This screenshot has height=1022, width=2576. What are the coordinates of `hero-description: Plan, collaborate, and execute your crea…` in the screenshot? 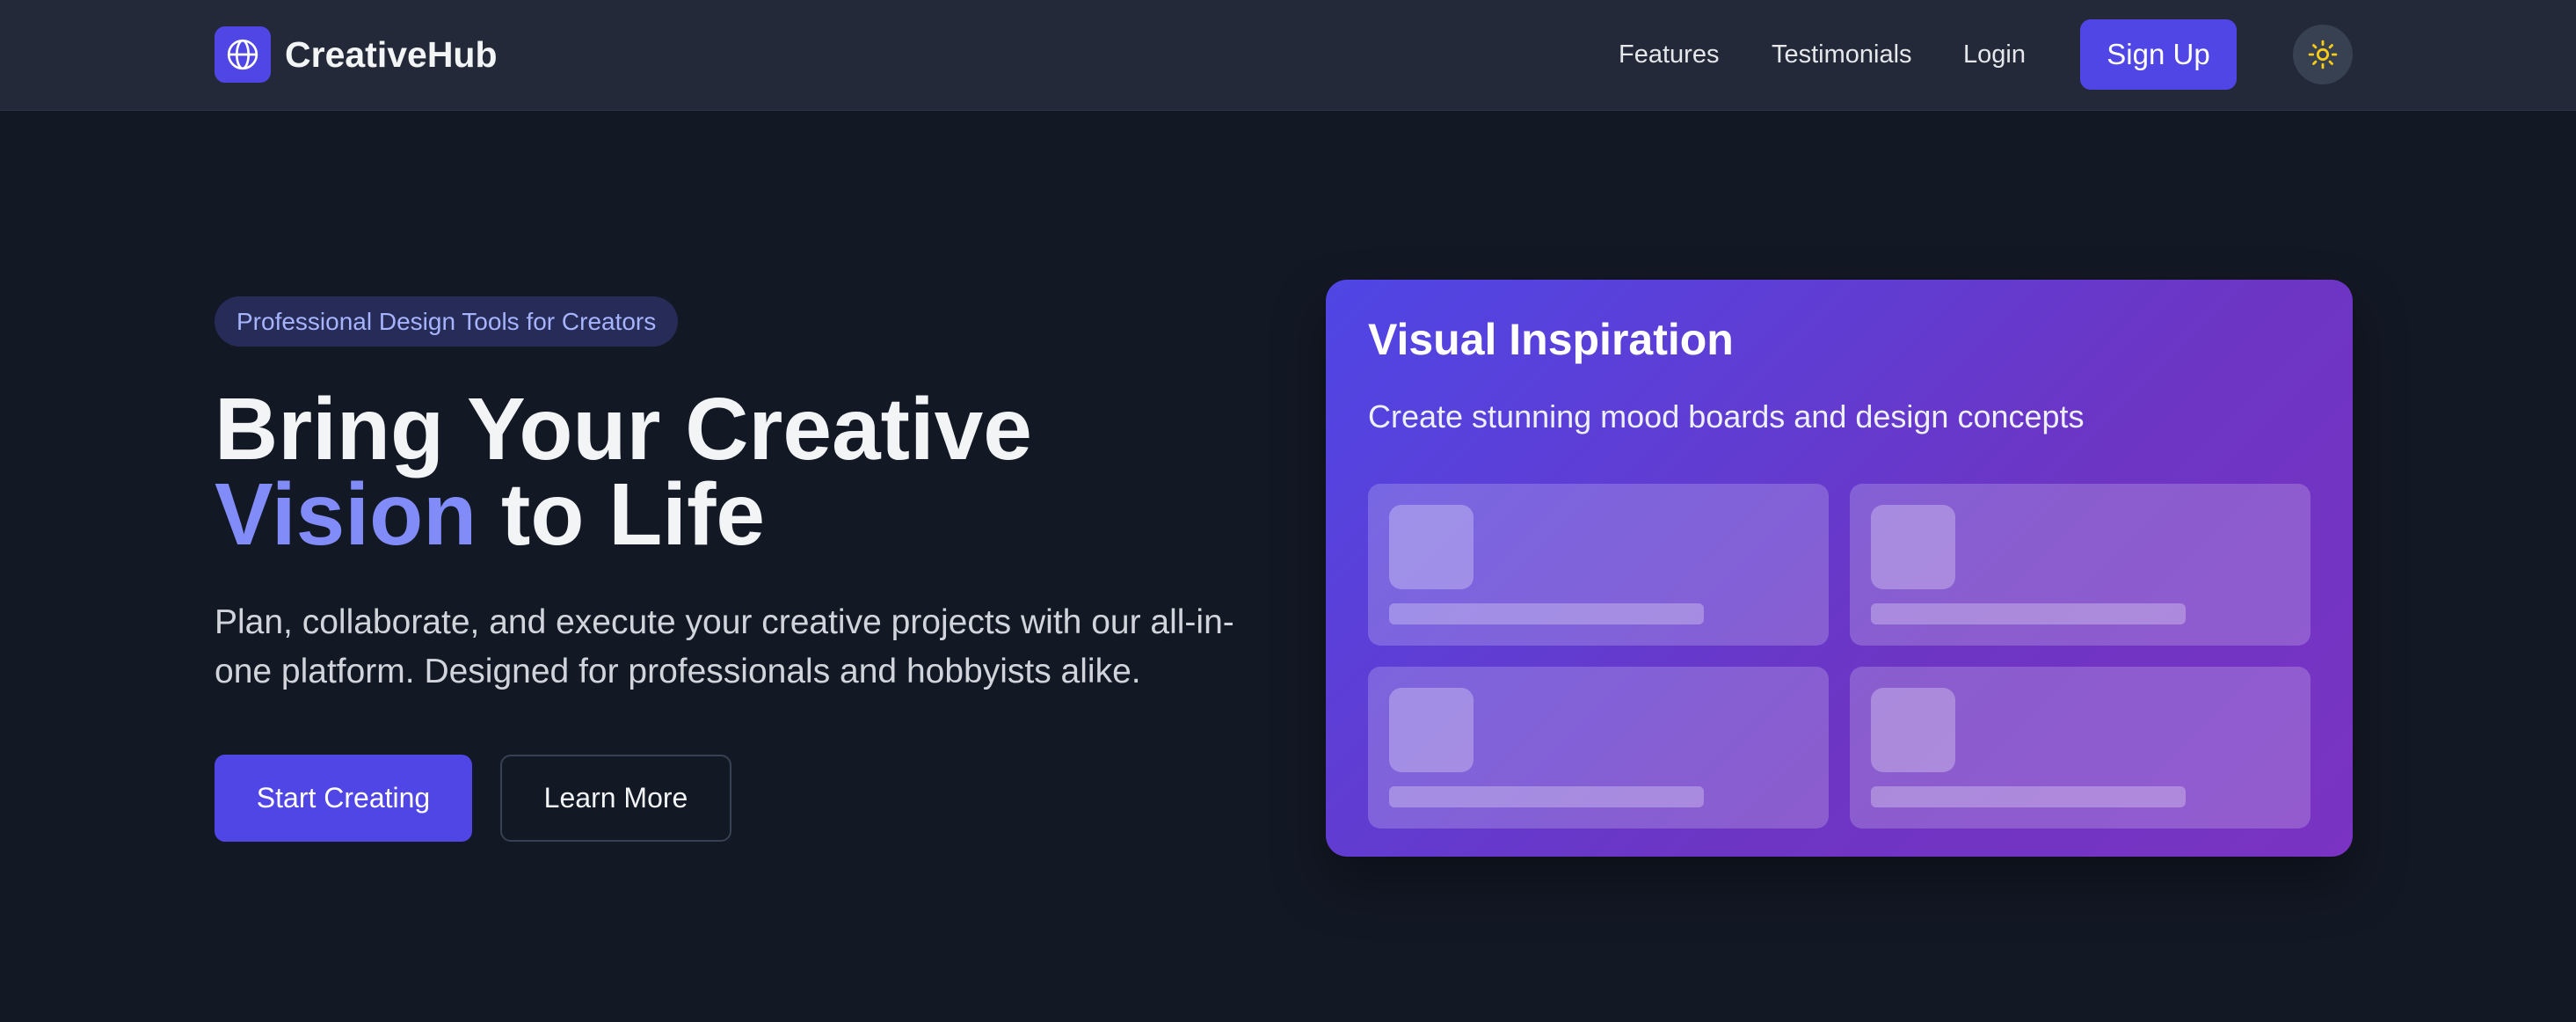 It's located at (724, 646).